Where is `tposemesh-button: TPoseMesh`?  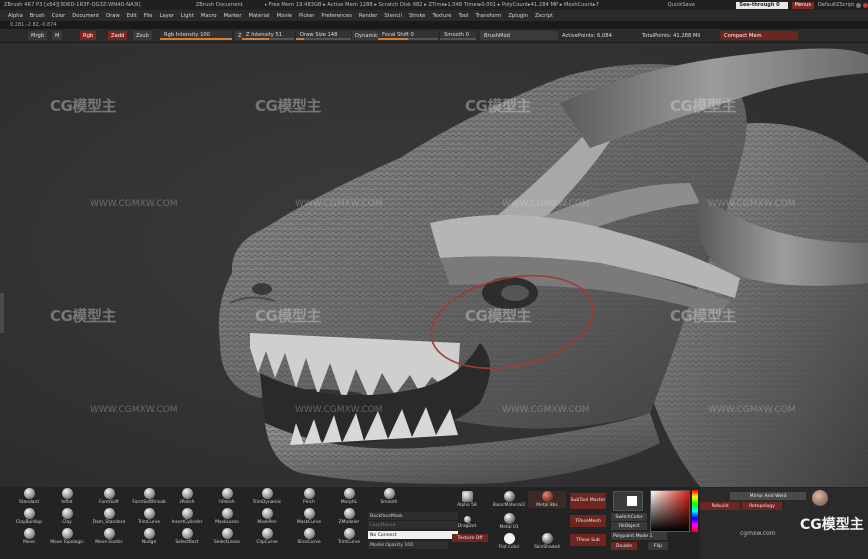
tposemesh-button: TPoseMesh is located at coordinates (588, 521).